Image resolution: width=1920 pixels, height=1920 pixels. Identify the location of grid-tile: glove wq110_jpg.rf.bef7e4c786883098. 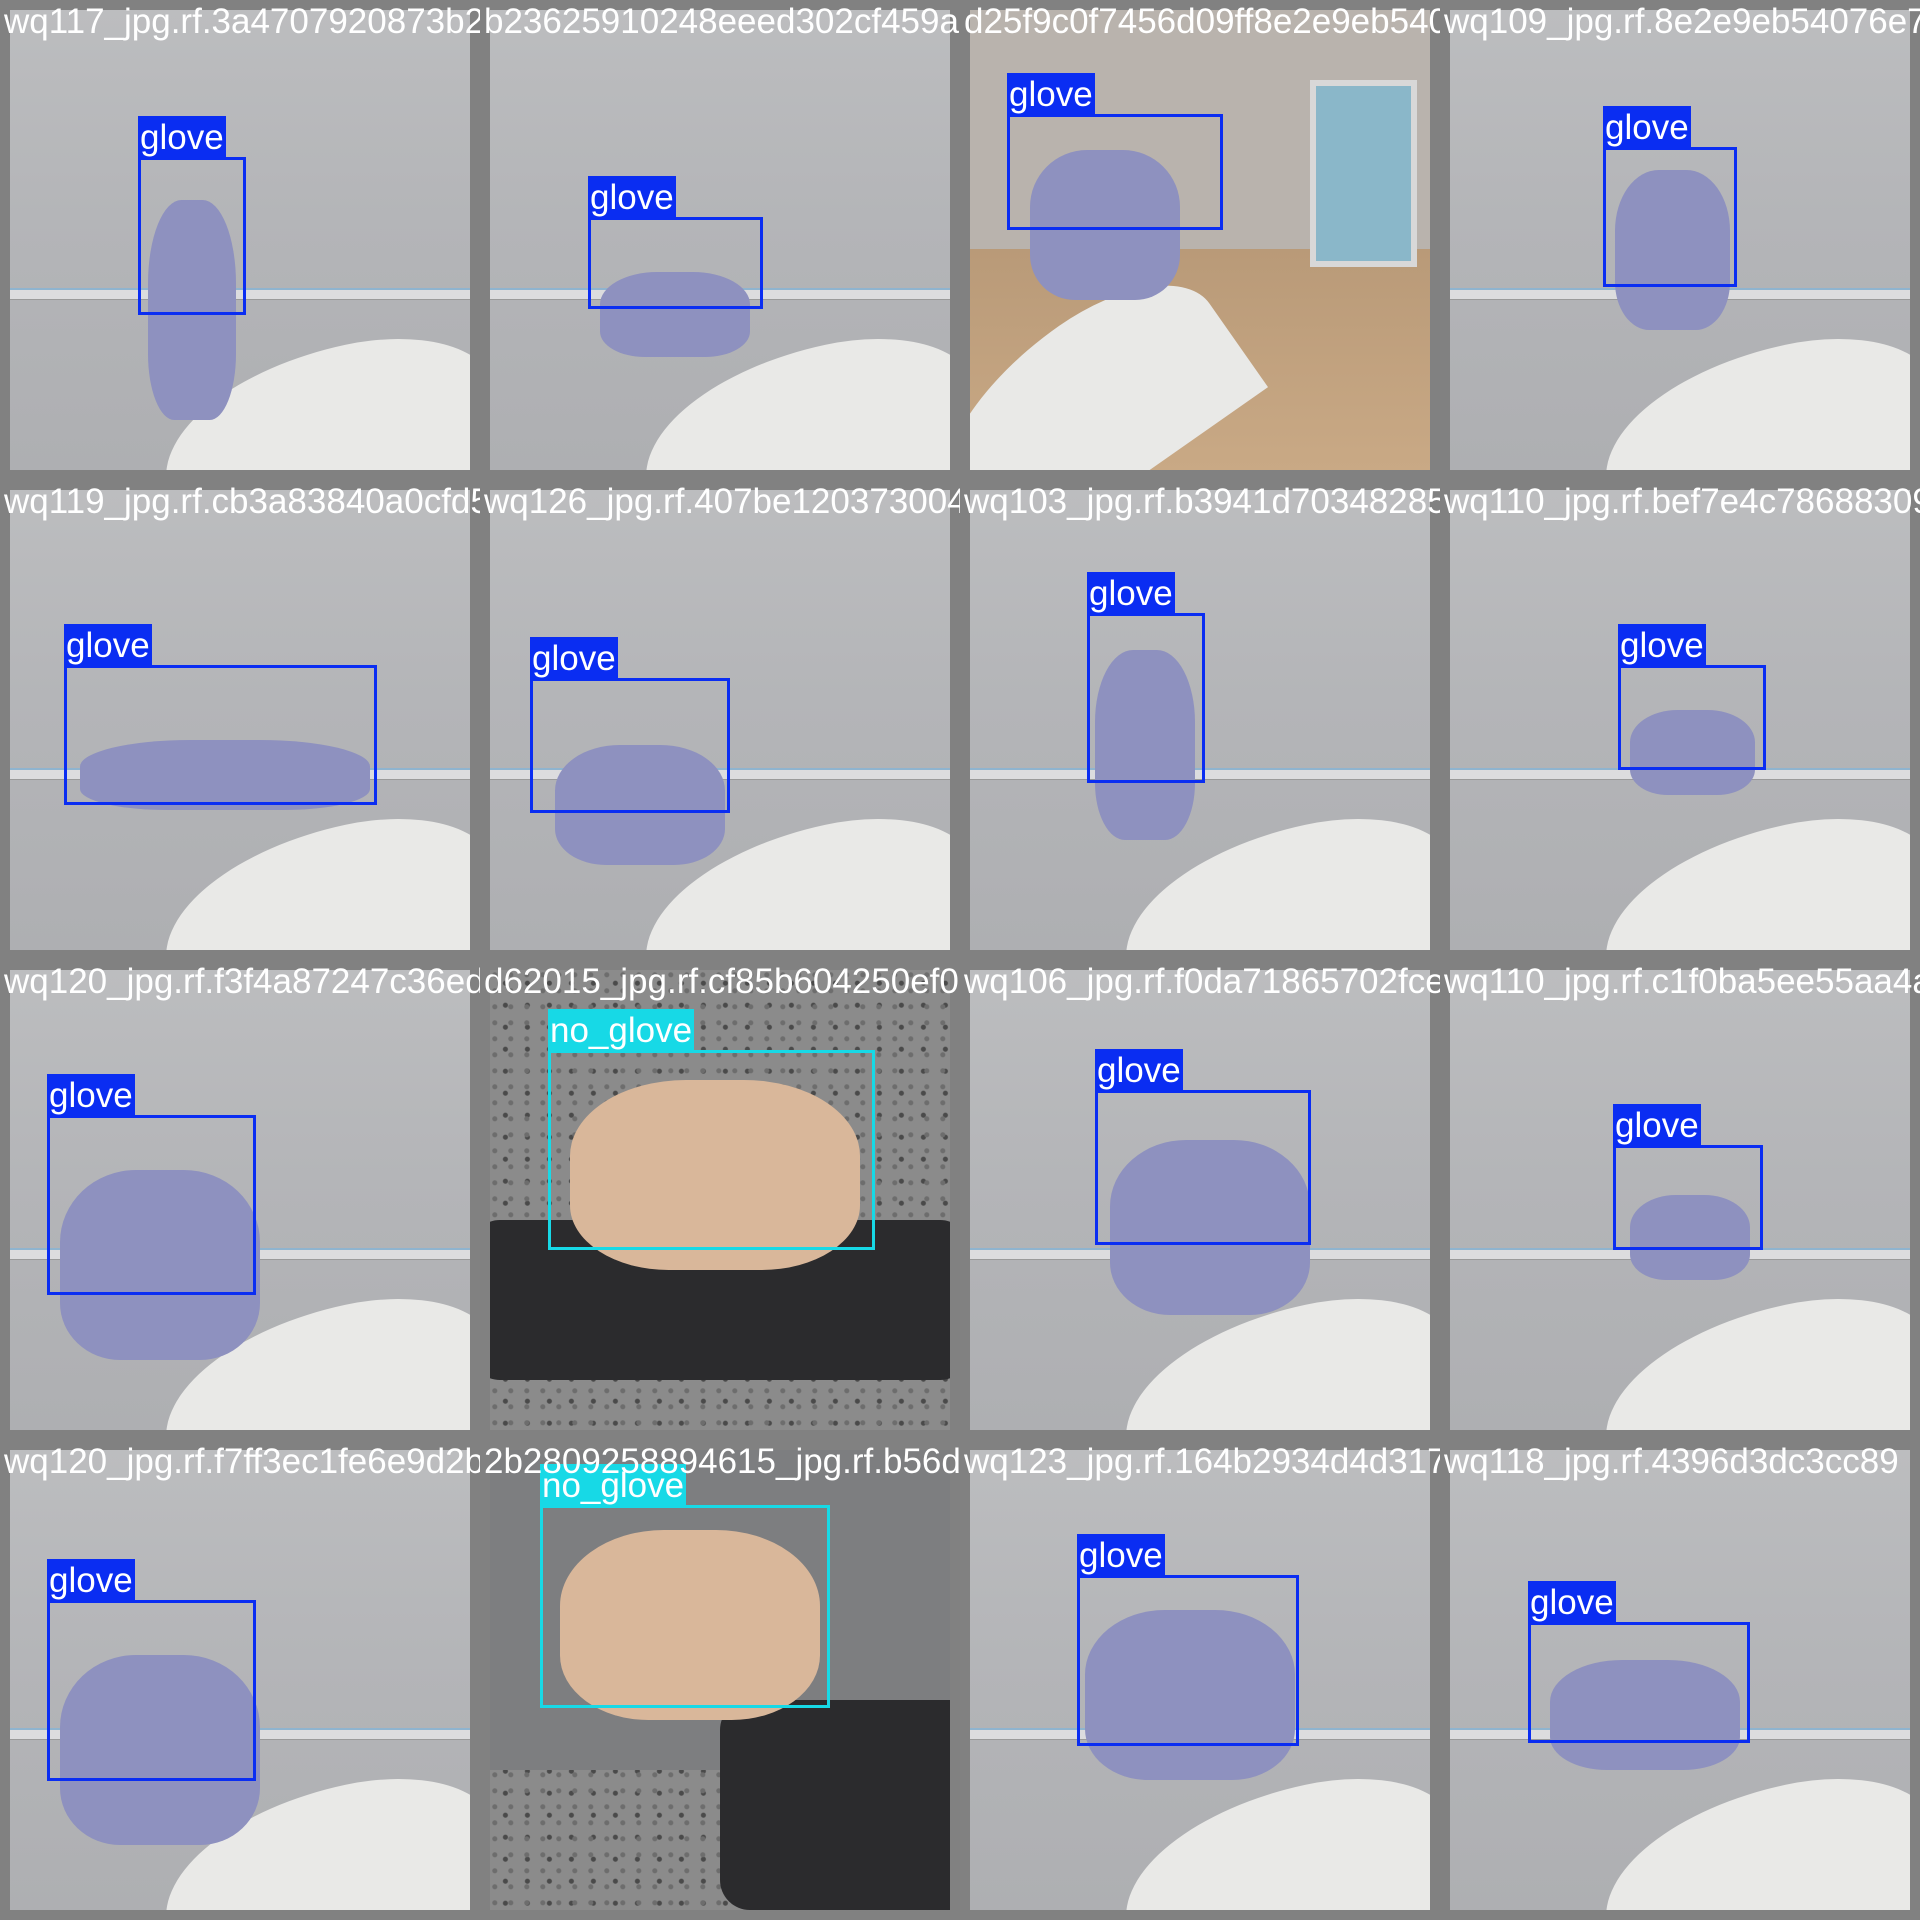
(1680, 720).